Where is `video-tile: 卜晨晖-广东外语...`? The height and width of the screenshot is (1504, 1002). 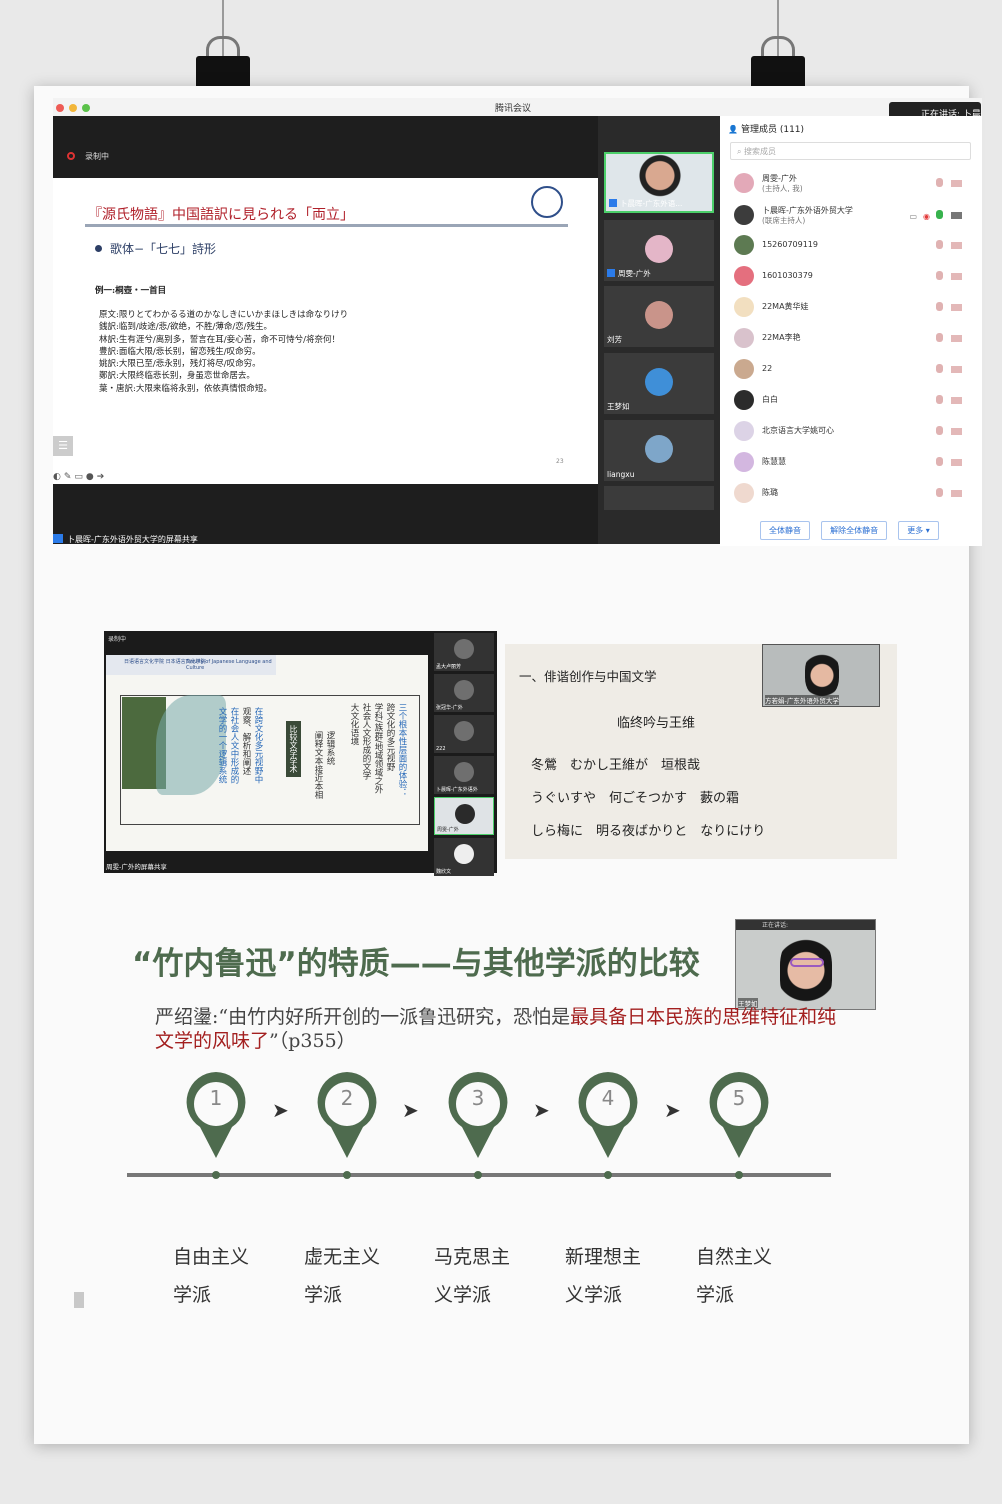 video-tile: 卜晨晖-广东外语... is located at coordinates (659, 182).